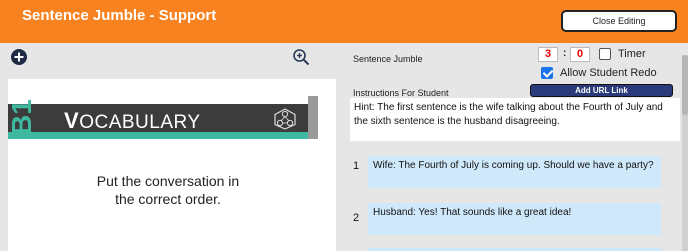  I want to click on scrollbar-thumb, so click(685, 85).